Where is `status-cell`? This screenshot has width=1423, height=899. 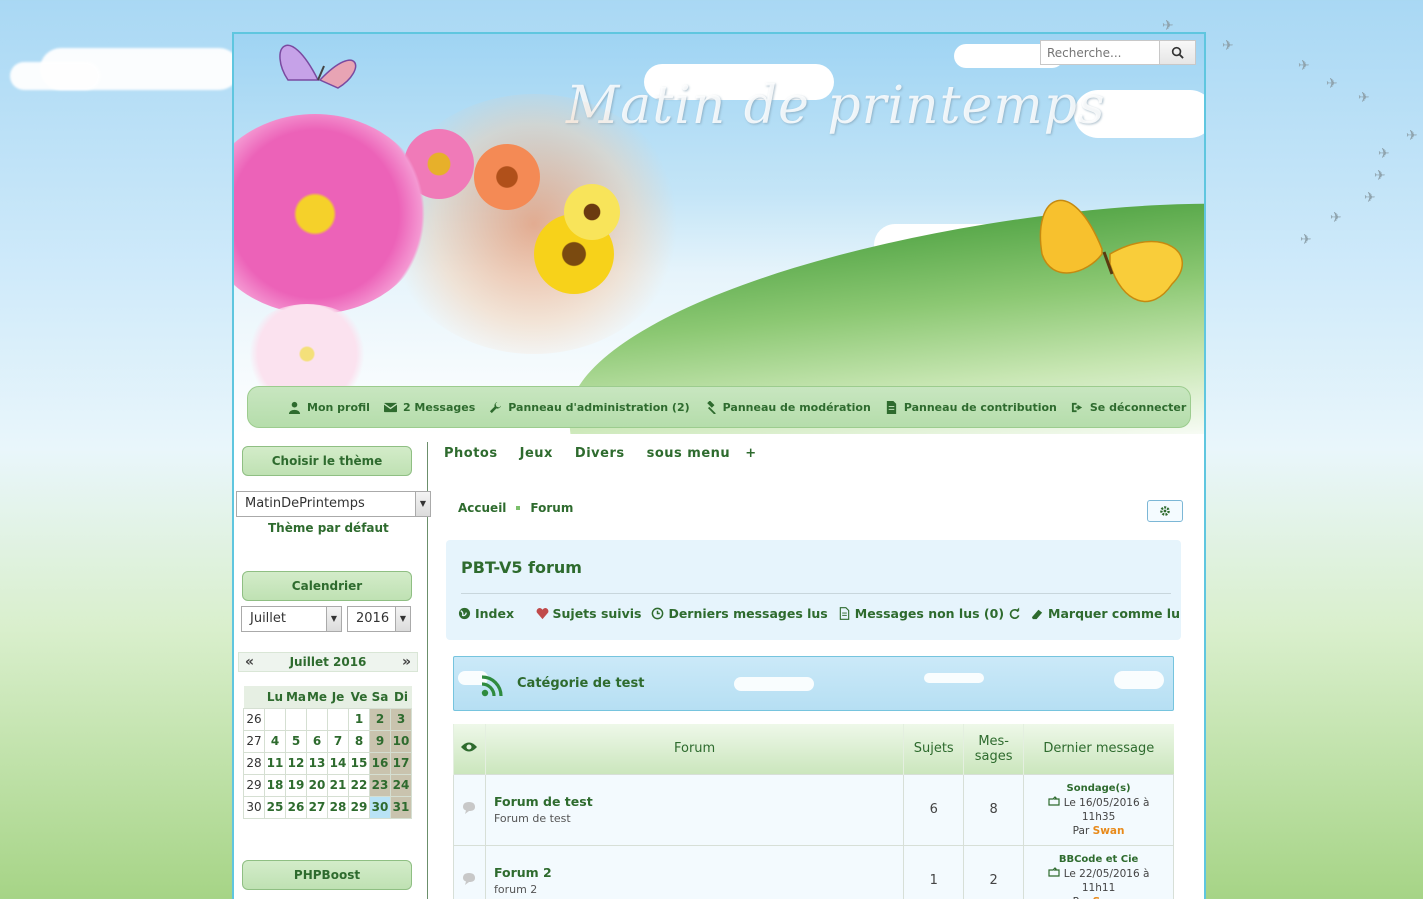
status-cell is located at coordinates (469, 871).